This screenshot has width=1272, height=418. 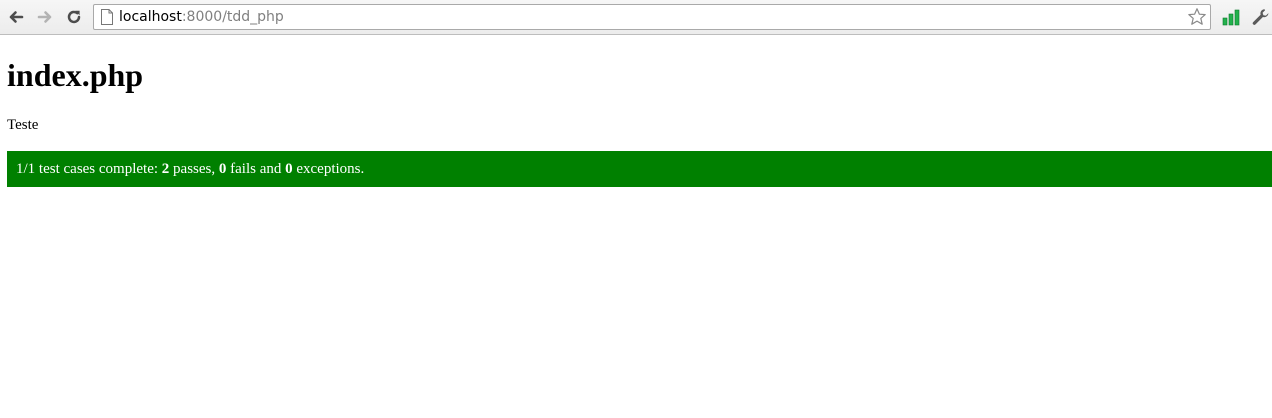 I want to click on page-paragraph: Teste, so click(x=23, y=125).